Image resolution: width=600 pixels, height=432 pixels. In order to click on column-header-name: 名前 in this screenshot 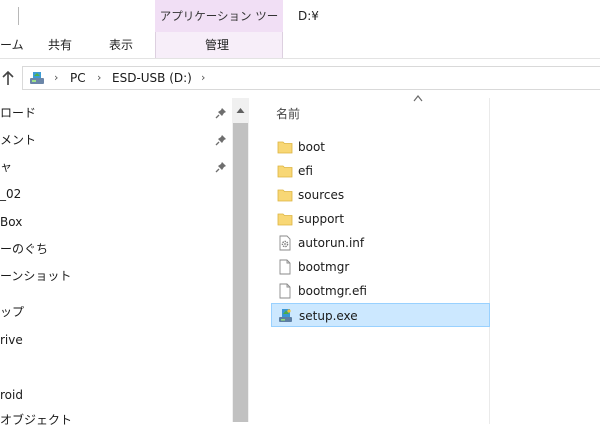, I will do `click(288, 114)`.